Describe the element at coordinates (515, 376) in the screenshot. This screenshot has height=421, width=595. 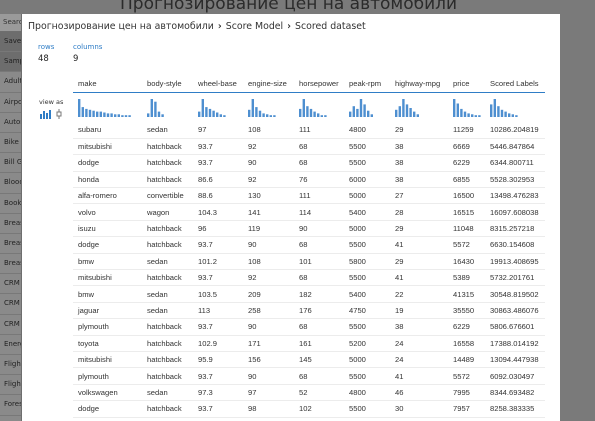
I see `table-cell: 6092.030497` at that location.